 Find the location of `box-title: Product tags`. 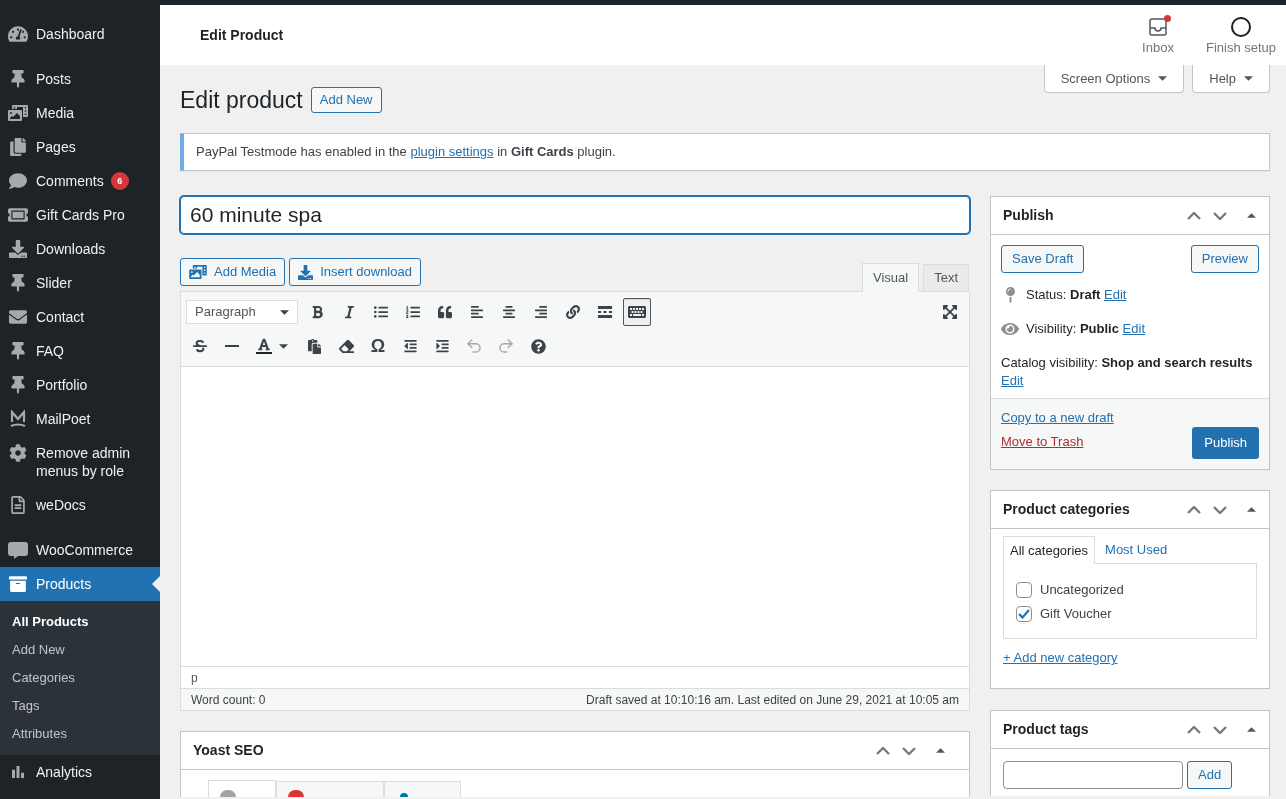

box-title: Product tags is located at coordinates (1046, 729).